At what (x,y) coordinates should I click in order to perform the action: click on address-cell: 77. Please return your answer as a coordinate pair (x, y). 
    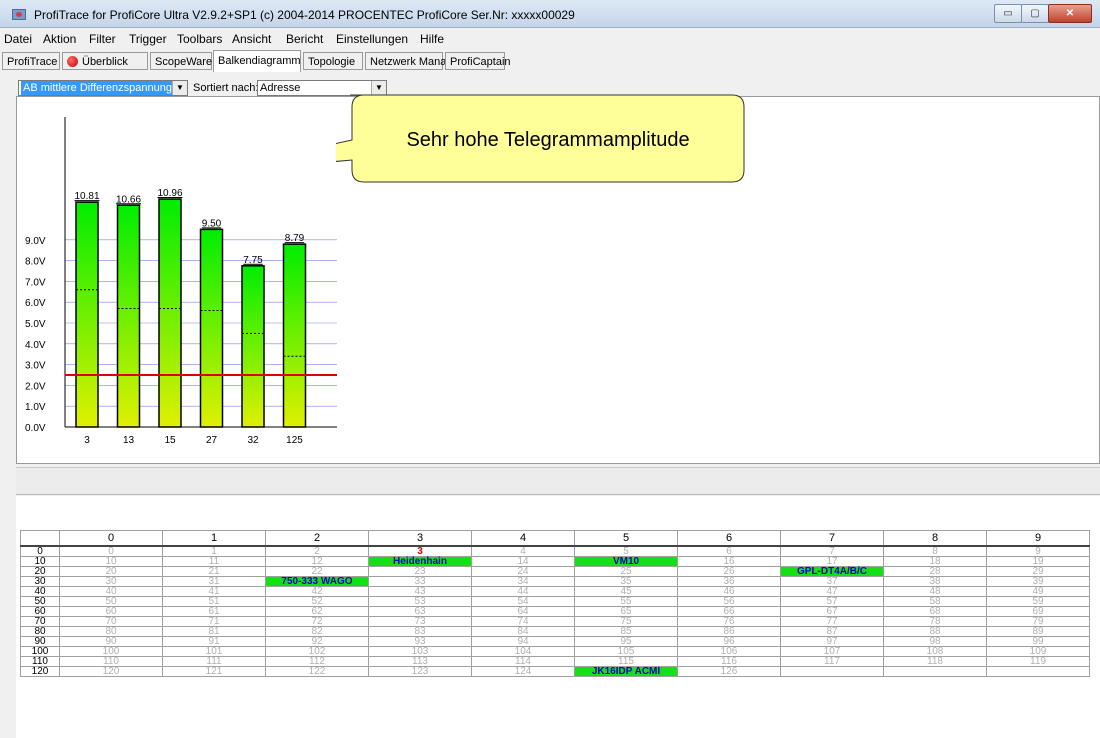
    Looking at the image, I should click on (832, 621).